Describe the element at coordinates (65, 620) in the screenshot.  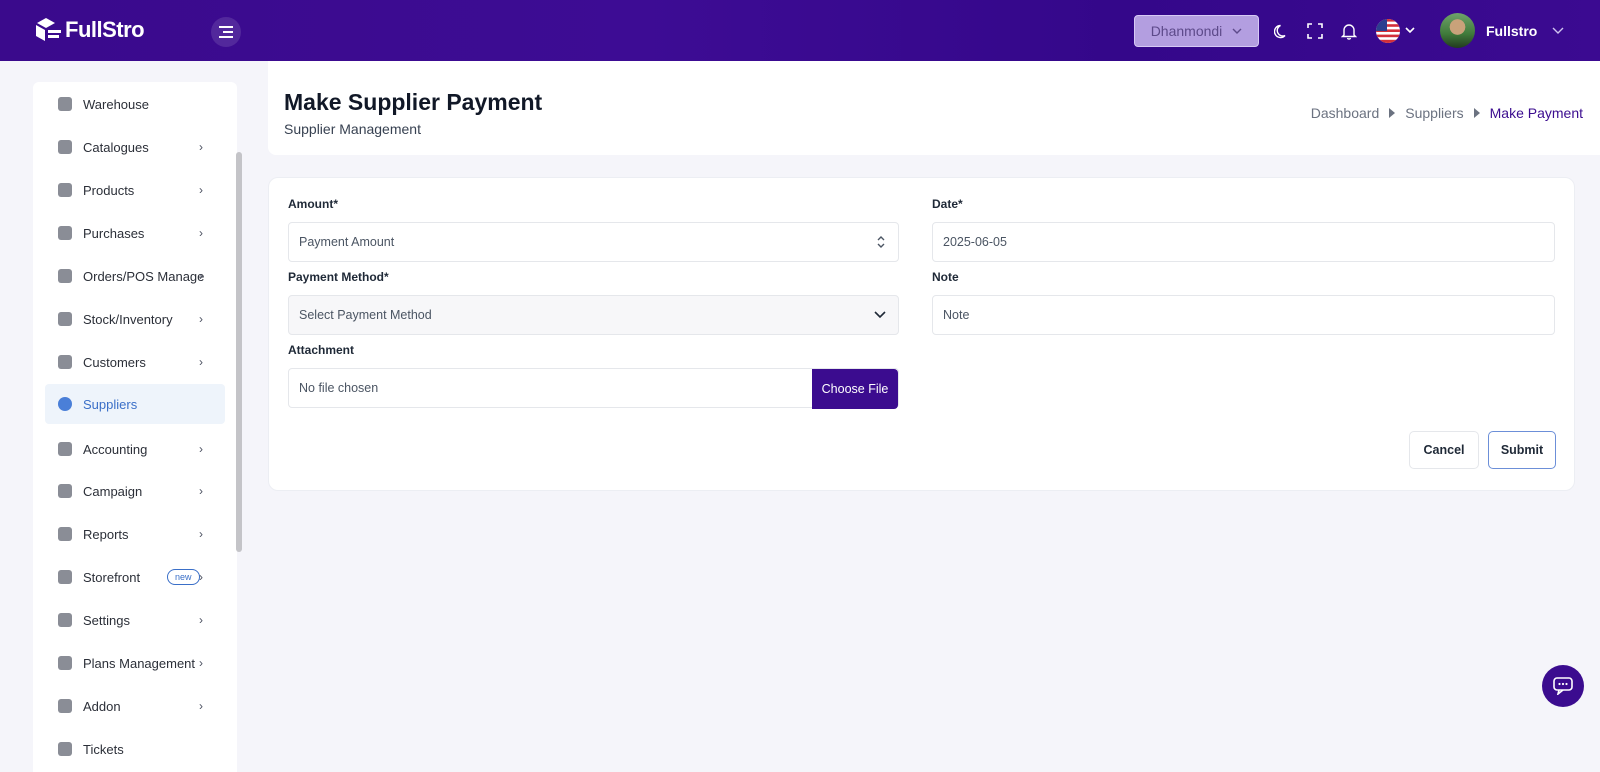
I see `gear-icon` at that location.